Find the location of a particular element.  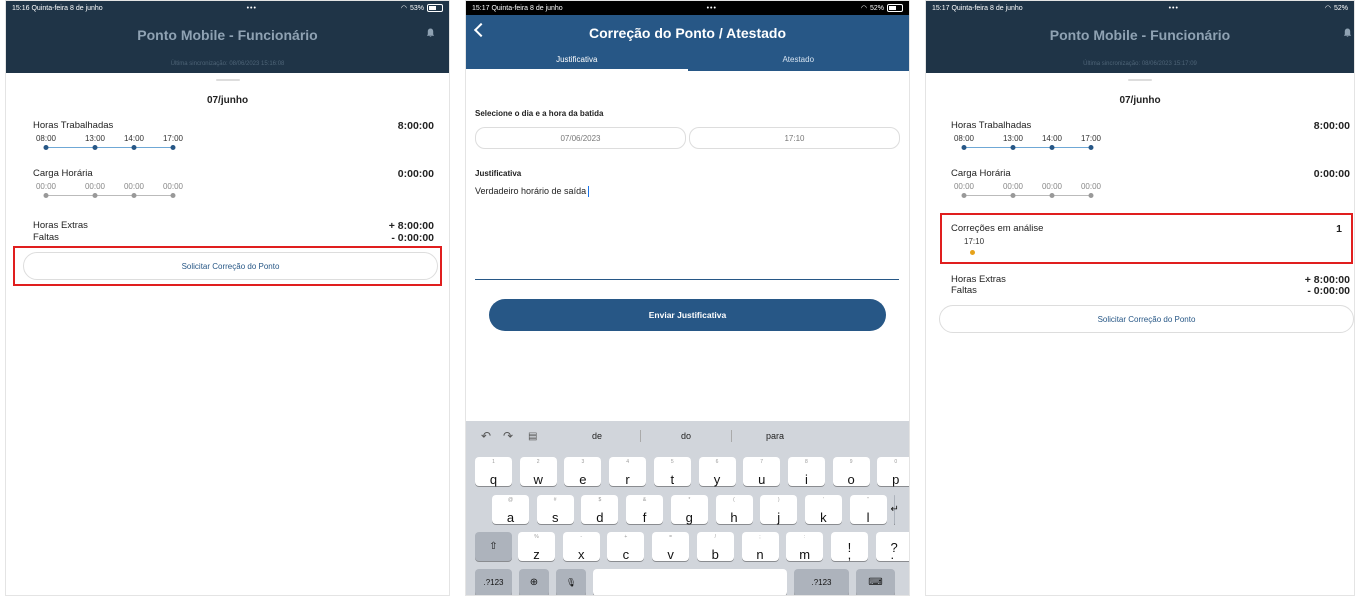

key-char: ⌨ is located at coordinates (875, 582).